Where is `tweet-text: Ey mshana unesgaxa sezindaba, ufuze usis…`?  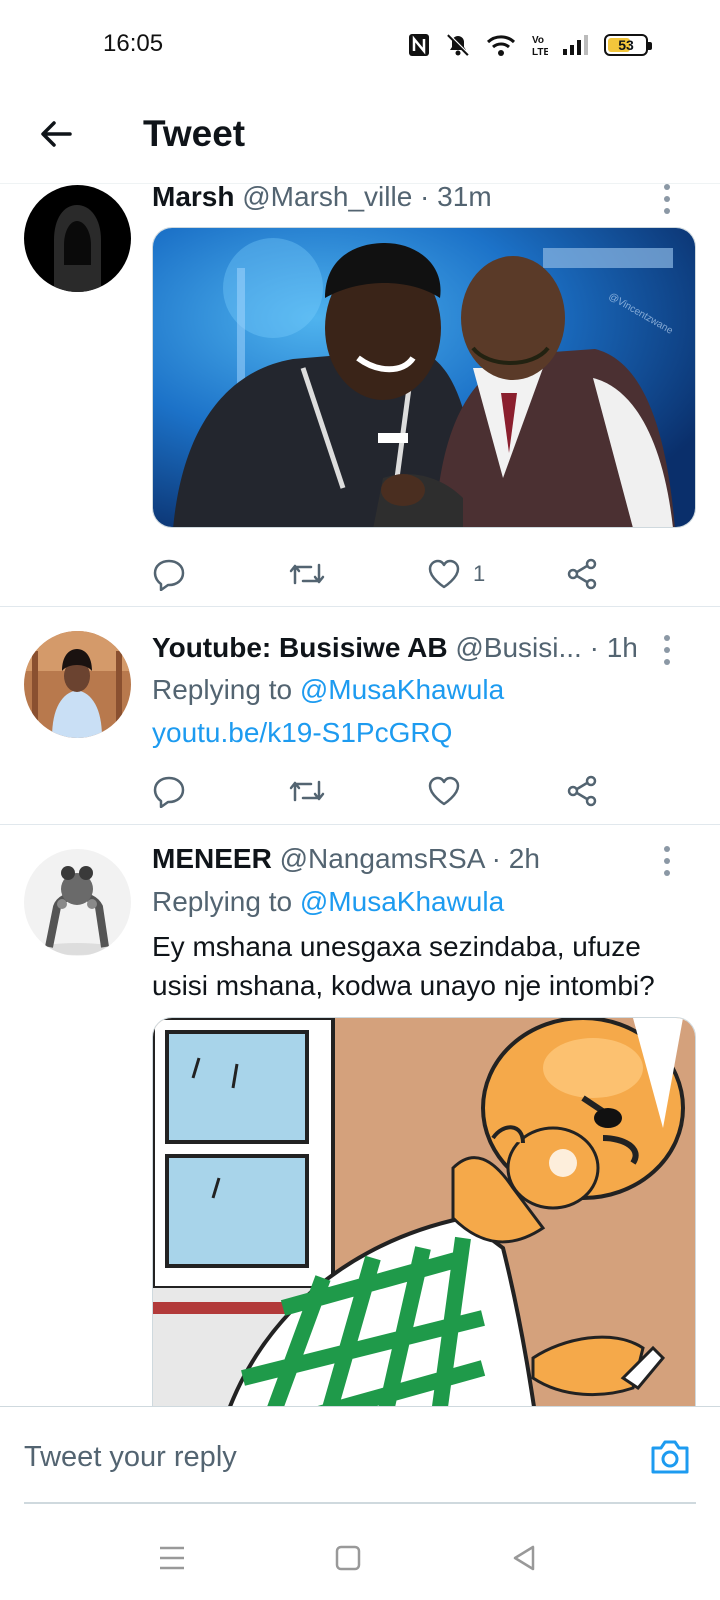 tweet-text: Ey mshana unesgaxa sezindaba, ufuze usis… is located at coordinates (403, 966).